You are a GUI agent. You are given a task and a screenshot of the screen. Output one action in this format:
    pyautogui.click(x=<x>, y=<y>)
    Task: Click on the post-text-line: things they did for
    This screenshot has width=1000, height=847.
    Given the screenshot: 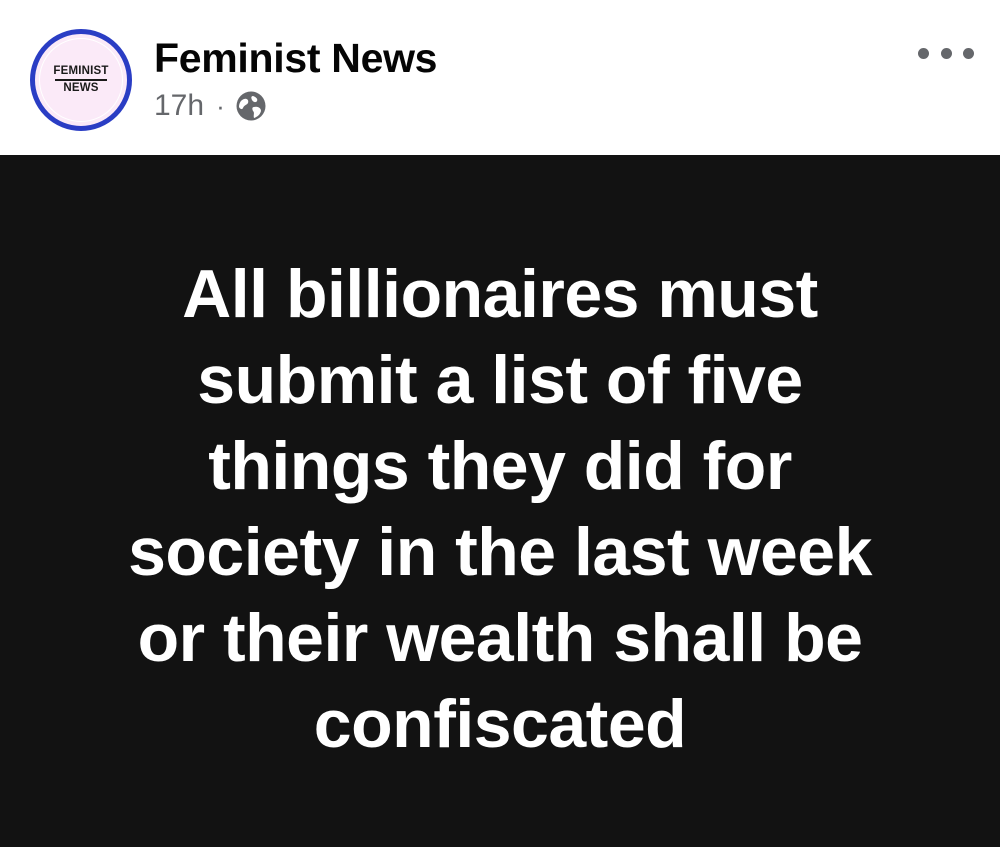 What is the action you would take?
    pyautogui.click(x=500, y=466)
    